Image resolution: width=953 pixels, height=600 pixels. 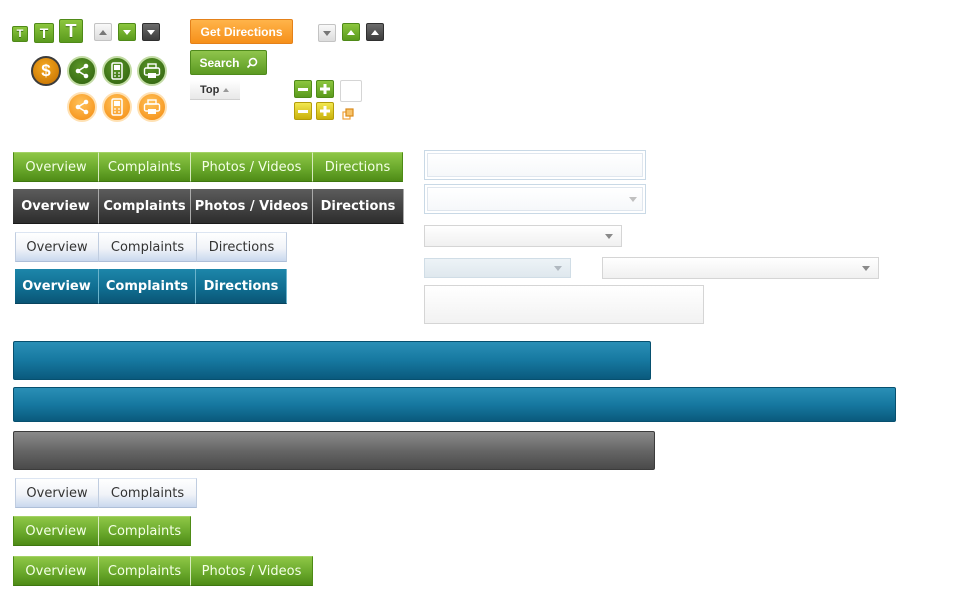 I want to click on tab-bar-green-2: Overview Complaints, so click(x=102, y=531).